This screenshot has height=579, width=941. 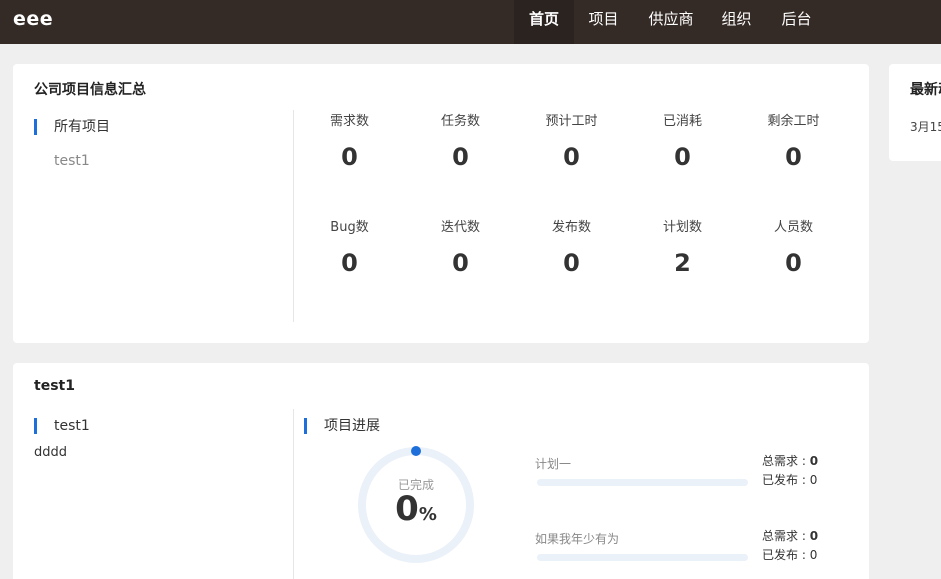 I want to click on latest-activity-card: 最新动 3月15, so click(x=915, y=112).